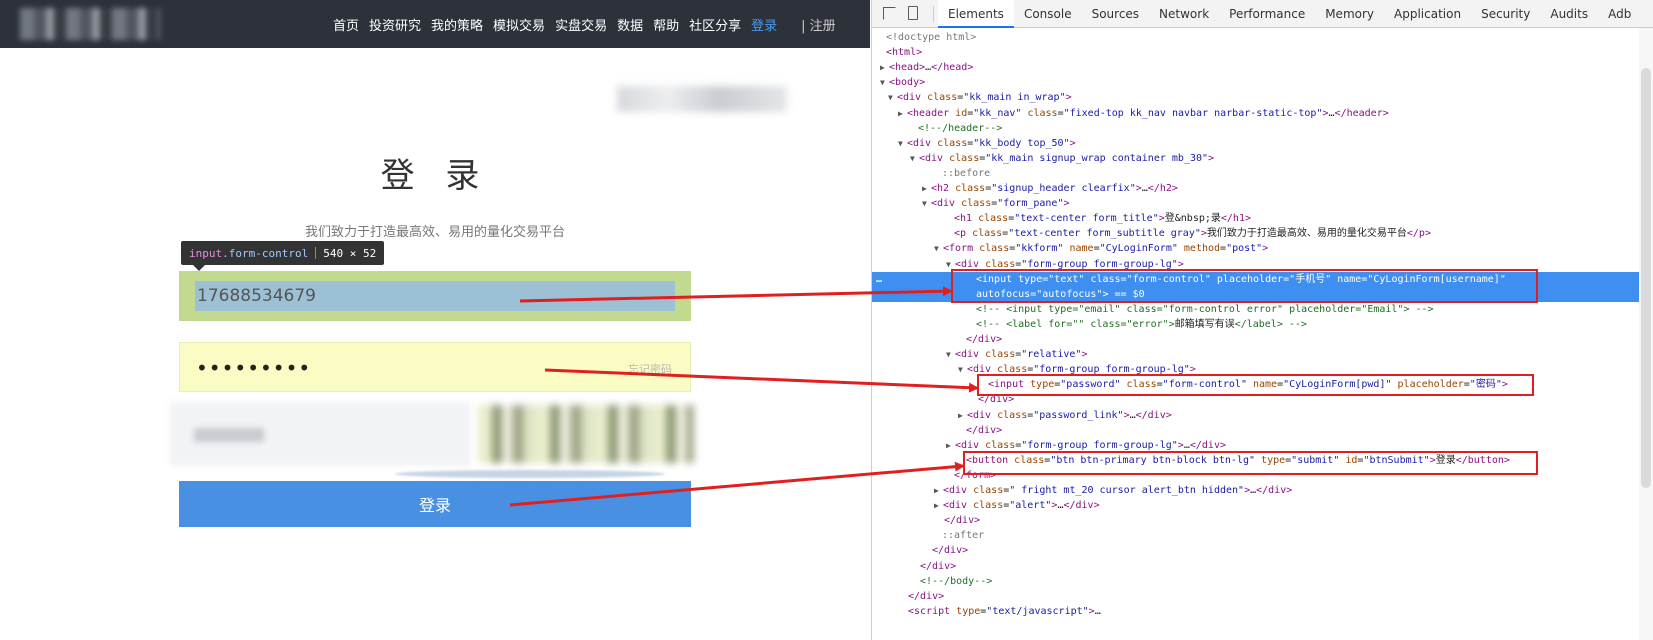 This screenshot has height=640, width=1653. Describe the element at coordinates (1250, 463) in the screenshot. I see `annotation-box-submit` at that location.